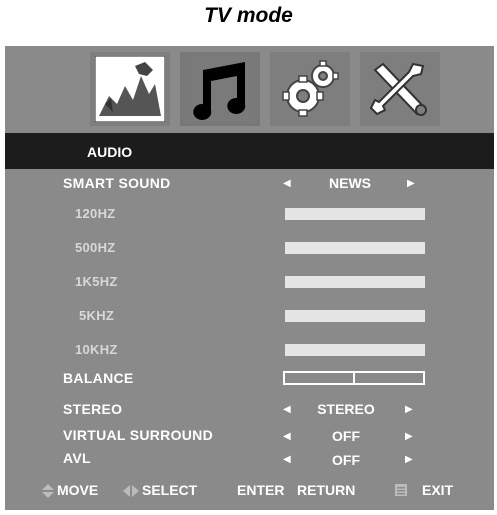 The image size is (497, 515). Describe the element at coordinates (355, 282) in the screenshot. I see `eq-1k5hz-slider` at that location.